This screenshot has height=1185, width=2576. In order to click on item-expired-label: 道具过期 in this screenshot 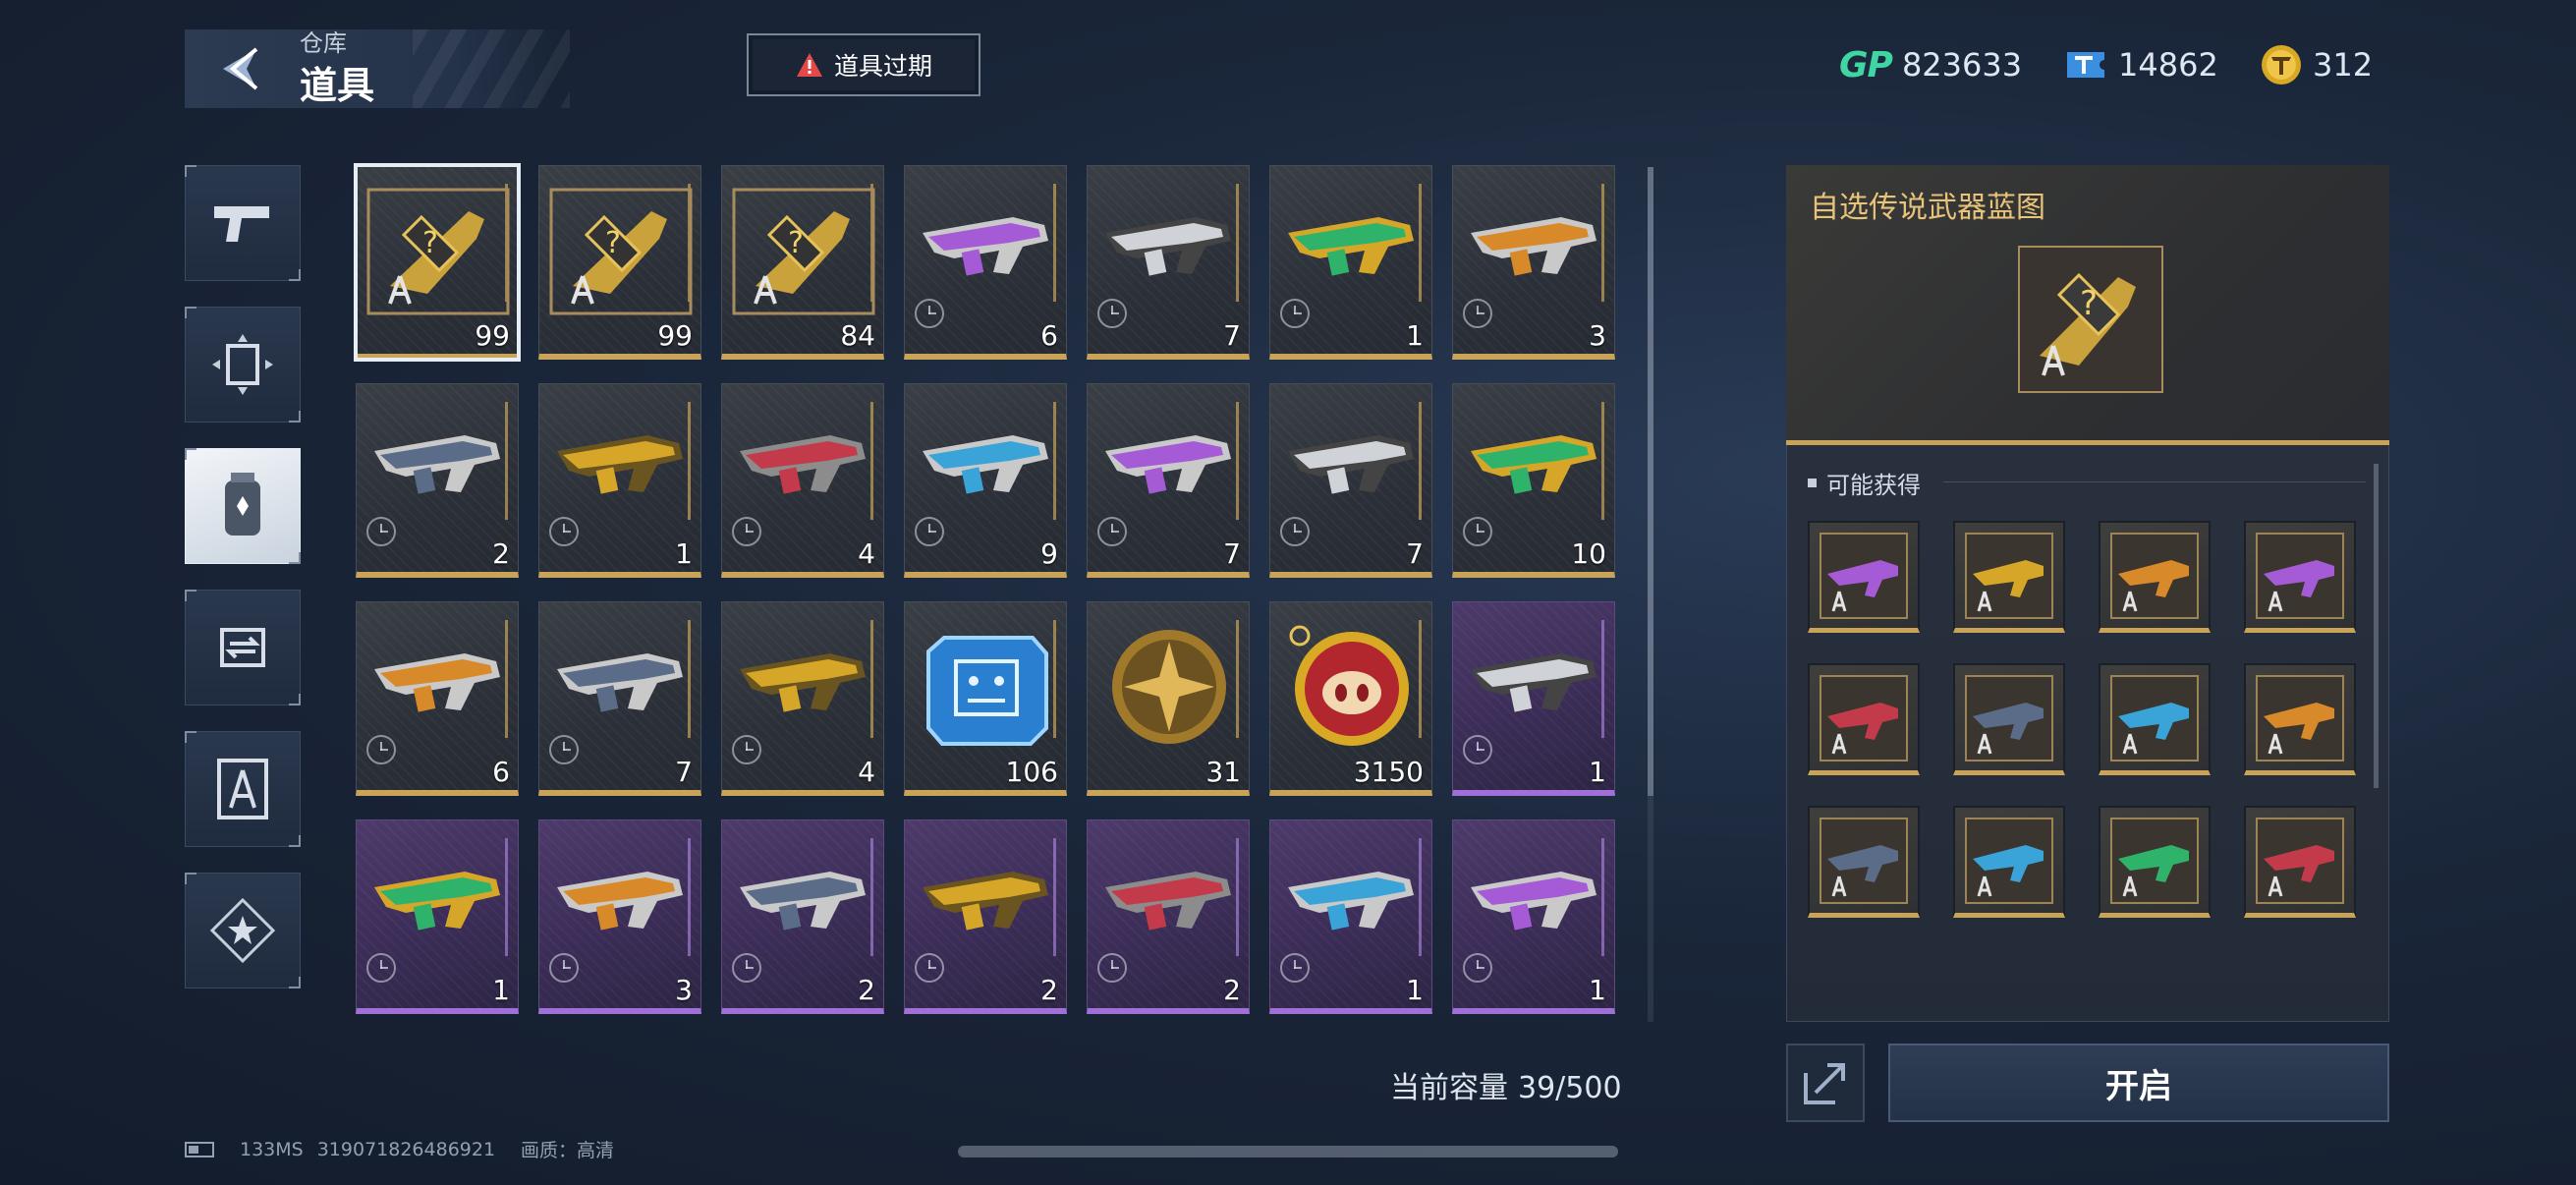, I will do `click(882, 67)`.